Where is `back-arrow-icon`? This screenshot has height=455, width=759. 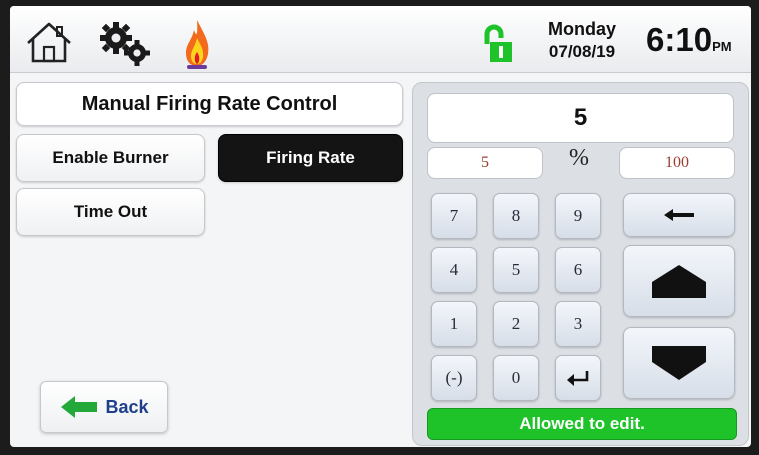 back-arrow-icon is located at coordinates (79, 407).